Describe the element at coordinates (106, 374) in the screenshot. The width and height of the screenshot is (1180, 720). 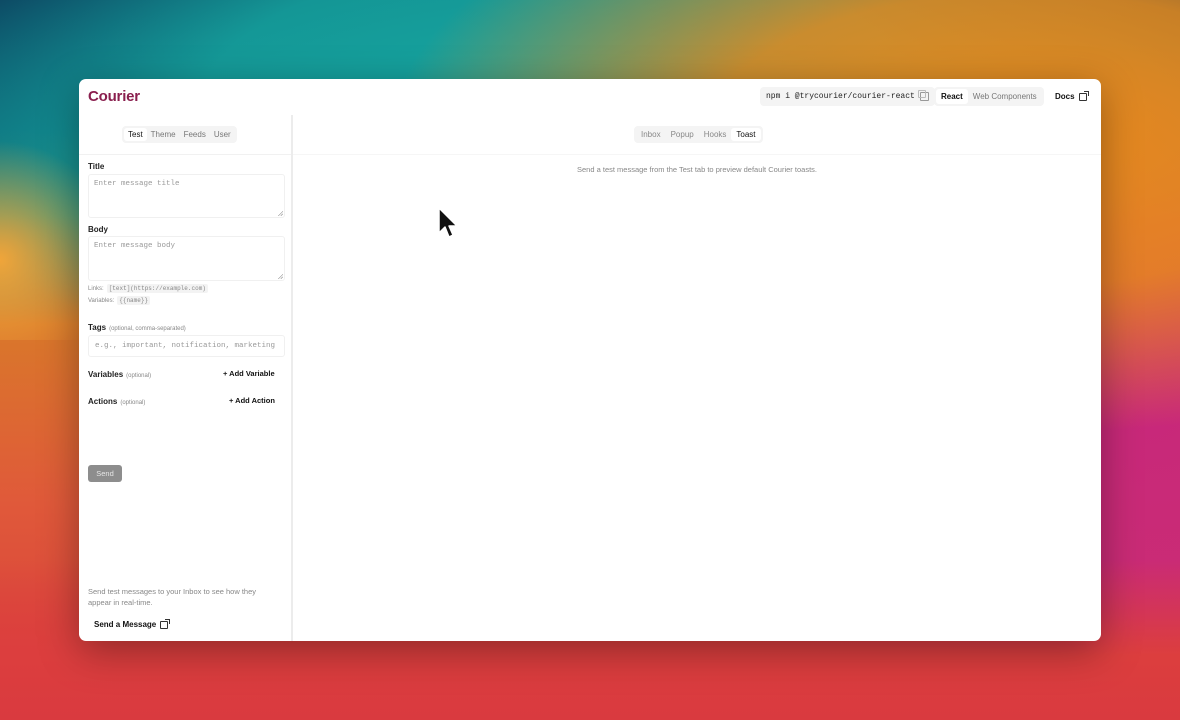
I see `variables-label-text: Variables` at that location.